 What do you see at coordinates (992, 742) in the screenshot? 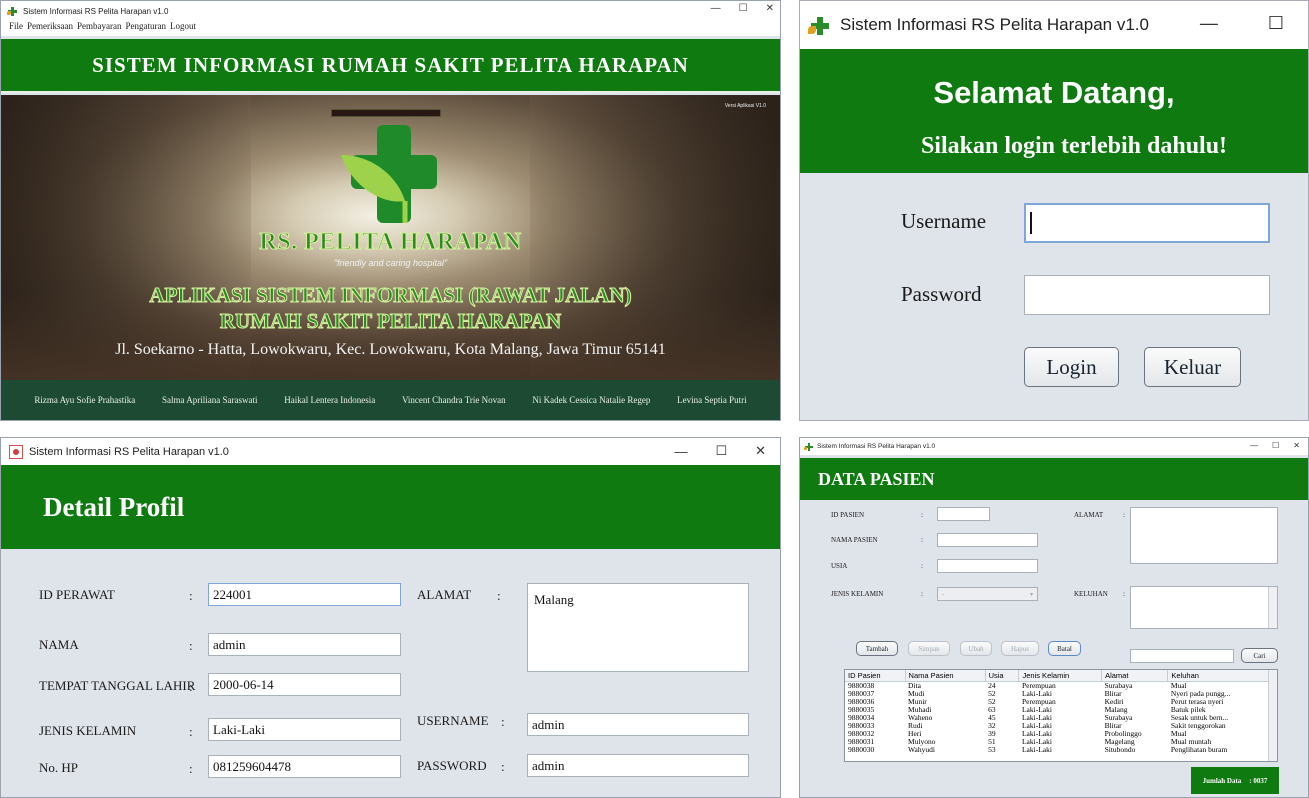
I see `table-cell: 51` at bounding box center [992, 742].